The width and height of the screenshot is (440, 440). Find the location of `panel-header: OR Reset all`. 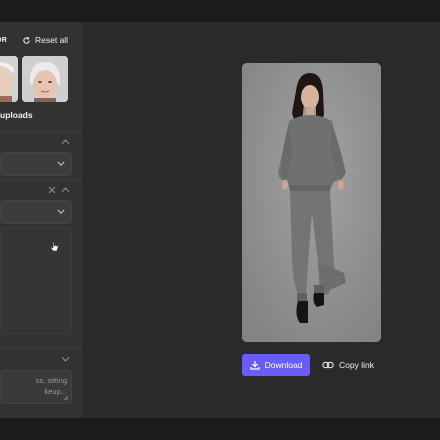

panel-header: OR Reset all is located at coordinates (41, 42).